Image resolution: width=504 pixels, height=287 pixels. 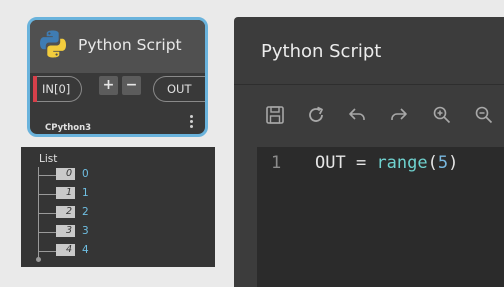 What do you see at coordinates (192, 123) in the screenshot?
I see `node-menu-icon` at bounding box center [192, 123].